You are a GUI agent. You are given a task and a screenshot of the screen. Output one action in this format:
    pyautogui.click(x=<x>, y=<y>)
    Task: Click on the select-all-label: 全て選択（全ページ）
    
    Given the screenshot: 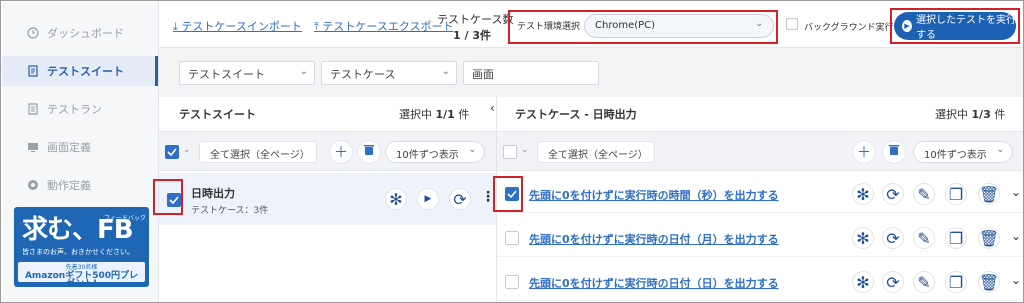 What is the action you would take?
    pyautogui.click(x=260, y=155)
    